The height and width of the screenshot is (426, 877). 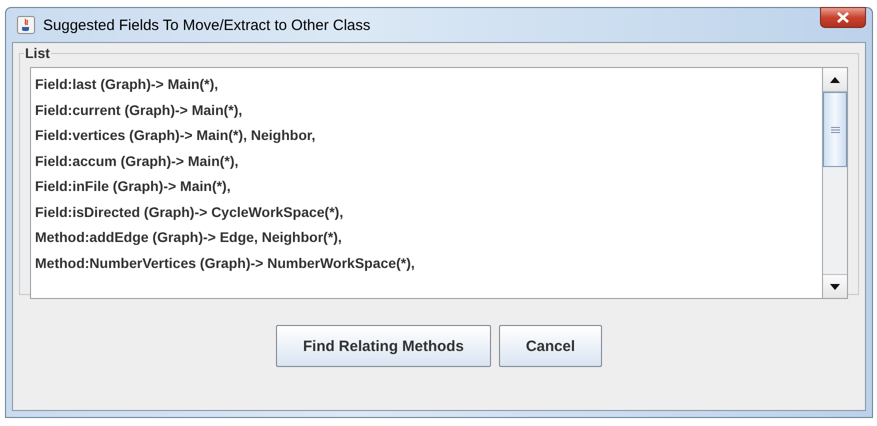 I want to click on window-title: Suggested Fields To Move/Extract to Other Class, so click(x=207, y=25).